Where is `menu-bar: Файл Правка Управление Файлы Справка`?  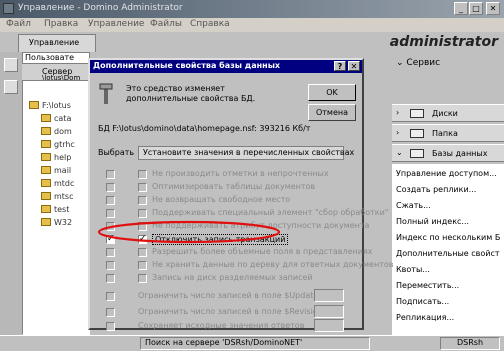 menu-bar: Файл Правка Управление Файлы Справка is located at coordinates (252, 25).